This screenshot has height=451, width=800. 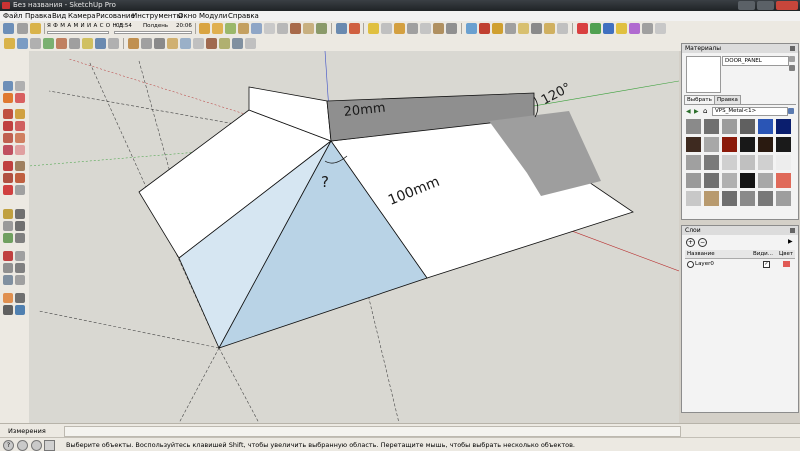 What do you see at coordinates (20, 310) in the screenshot?
I see `section-plane-icon` at bounding box center [20, 310].